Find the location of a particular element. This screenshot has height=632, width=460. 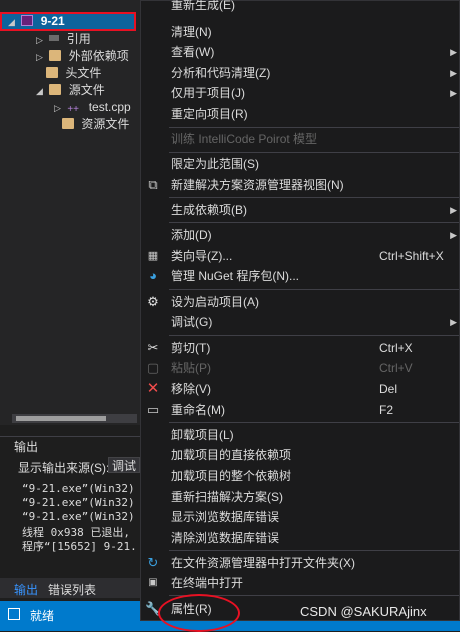

menu-item-label: 查看(W) is located at coordinates (193, 52).